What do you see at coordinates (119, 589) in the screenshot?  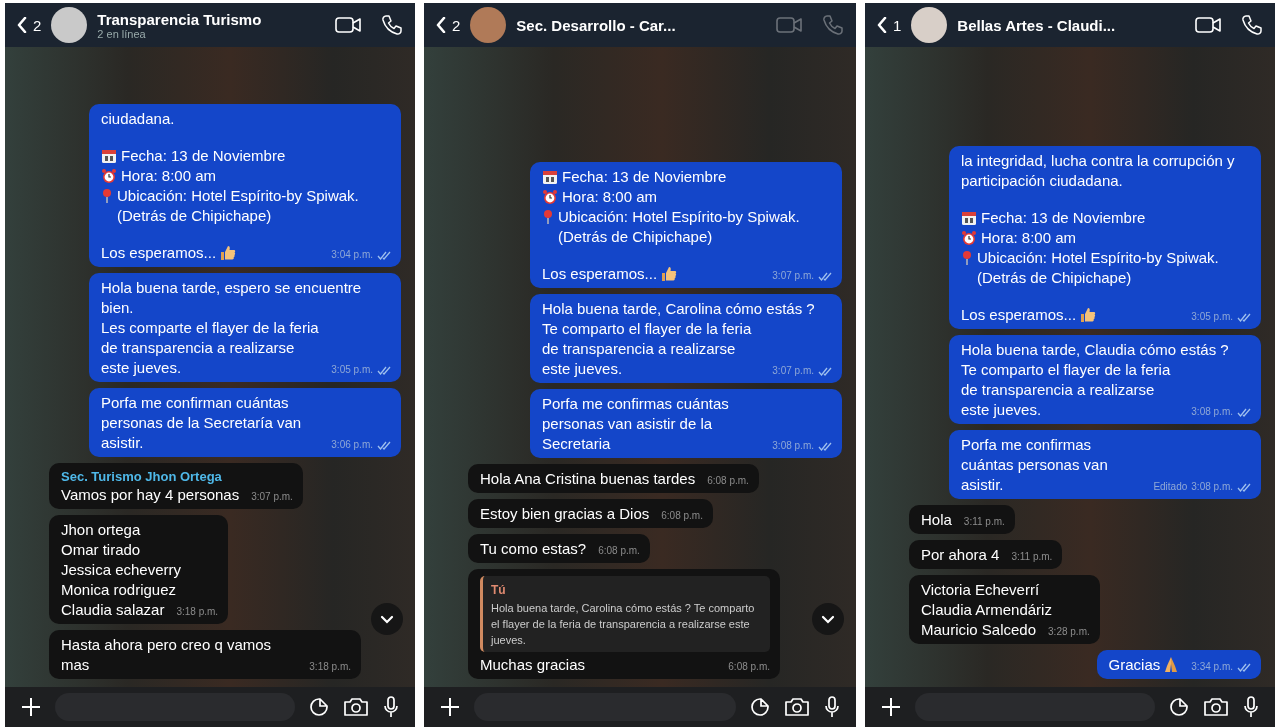 I see `message-text: Monica rodriguez` at bounding box center [119, 589].